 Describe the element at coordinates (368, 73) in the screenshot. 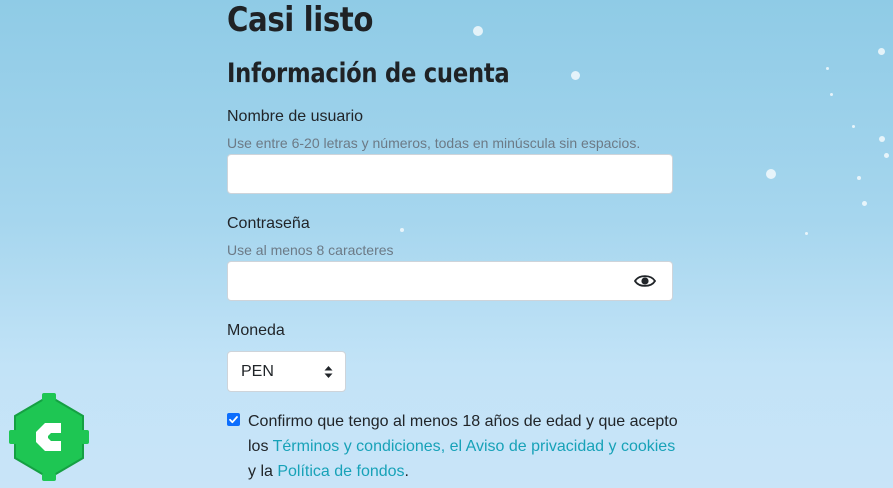

I see `section-title: Información de cuenta` at that location.